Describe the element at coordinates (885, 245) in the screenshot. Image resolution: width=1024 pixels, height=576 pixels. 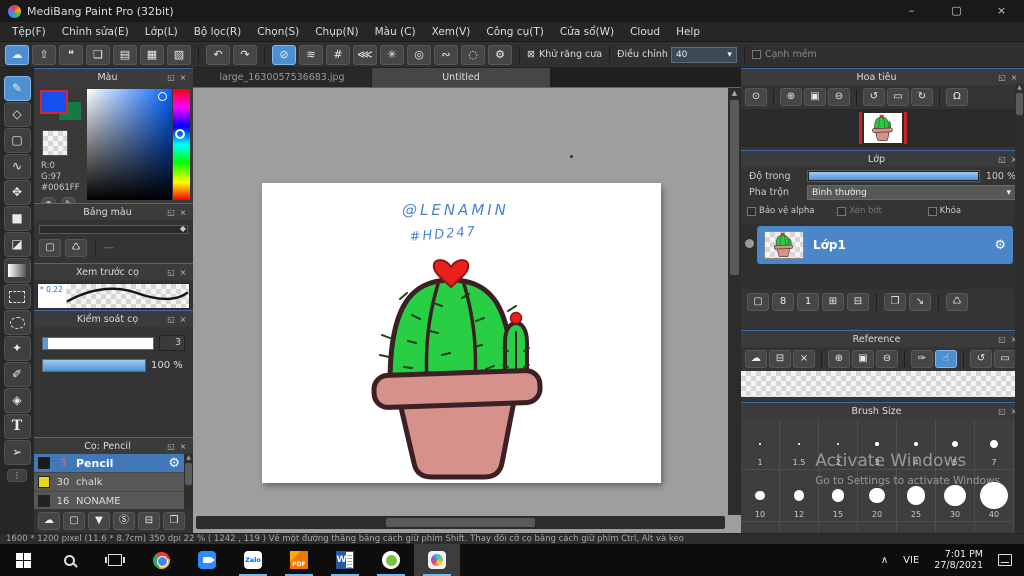
I see `layer-row: Lớp1 ⚙` at that location.